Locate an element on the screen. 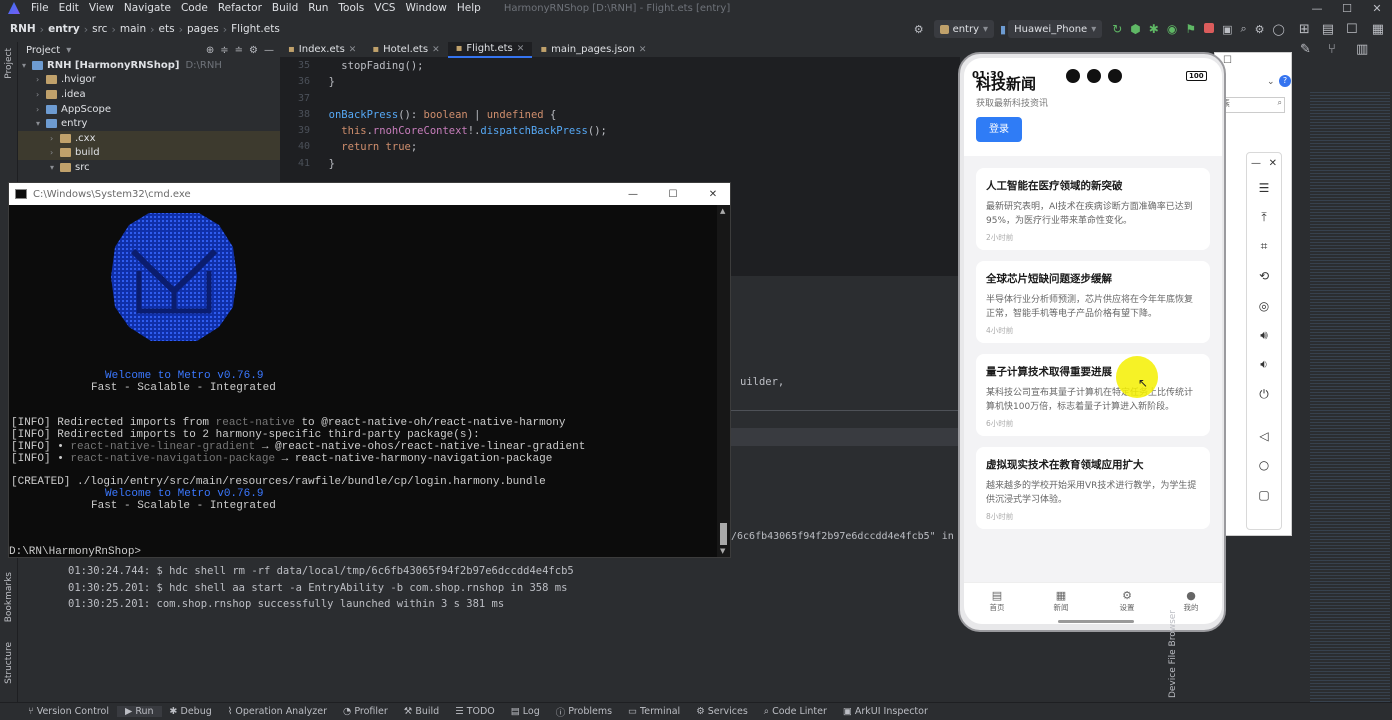  menu-tools: Tools is located at coordinates (351, 8).